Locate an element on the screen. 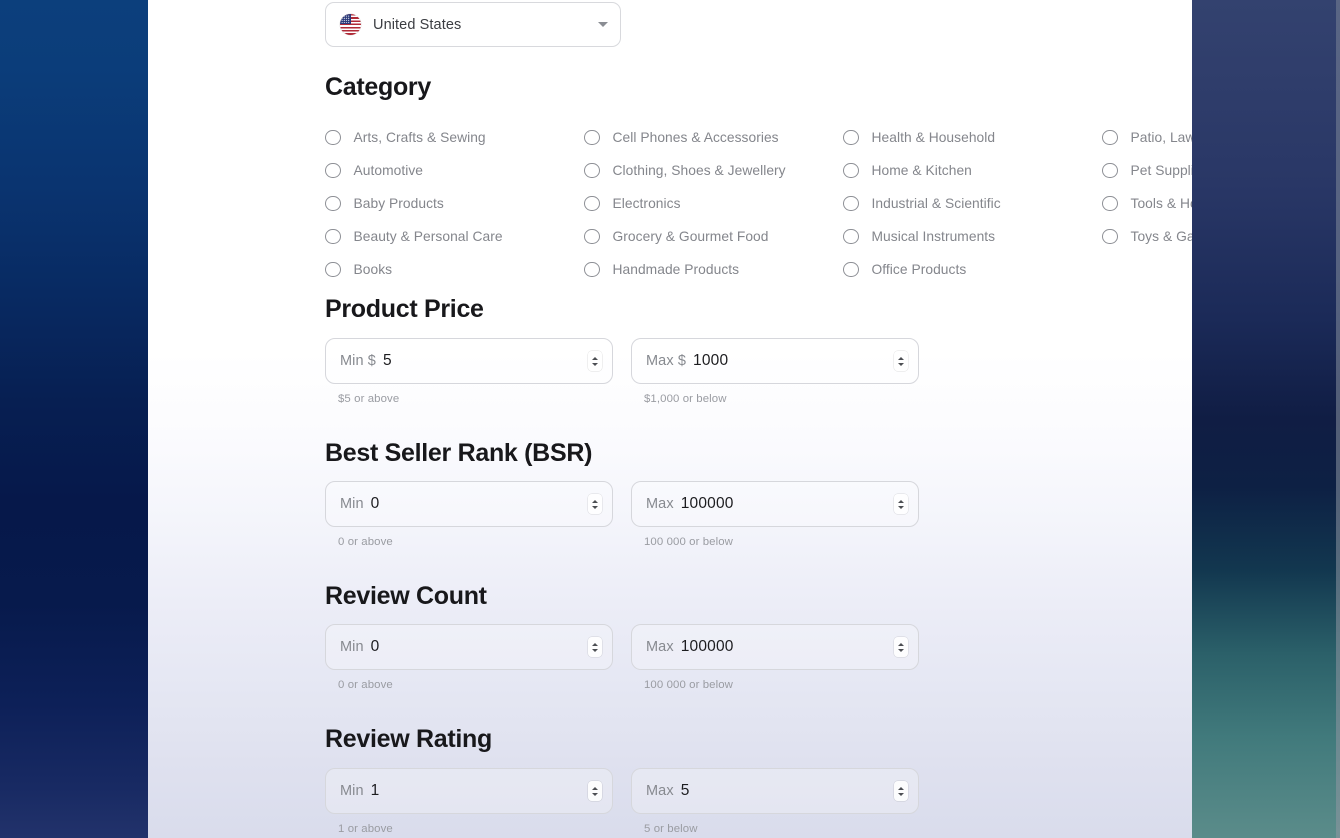  bsr-max-input: Max 100000 is located at coordinates (775, 504).